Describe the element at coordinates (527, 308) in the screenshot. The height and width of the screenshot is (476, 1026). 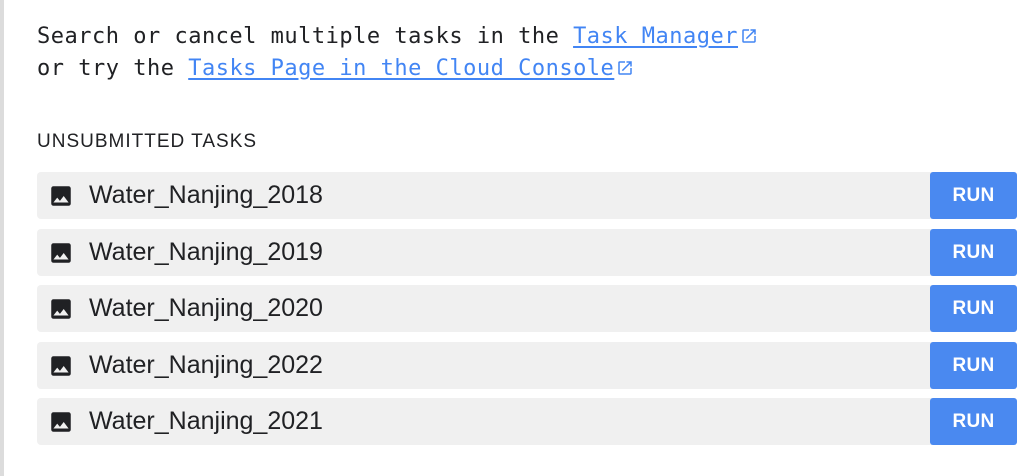
I see `task-row: Water_Nanjing_2020 RUN` at that location.